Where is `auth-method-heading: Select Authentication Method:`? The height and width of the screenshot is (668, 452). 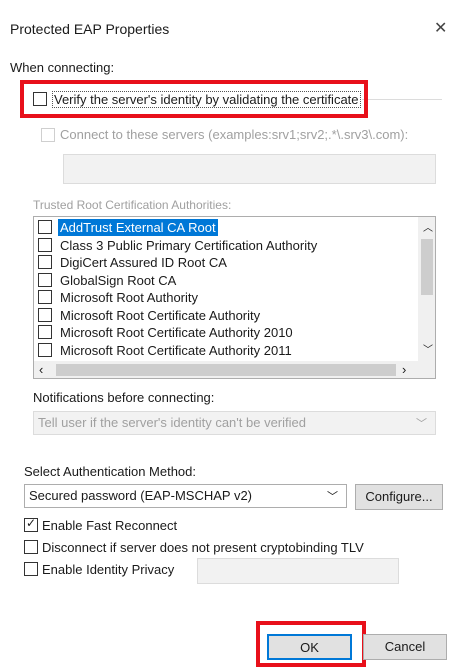 auth-method-heading: Select Authentication Method: is located at coordinates (110, 471).